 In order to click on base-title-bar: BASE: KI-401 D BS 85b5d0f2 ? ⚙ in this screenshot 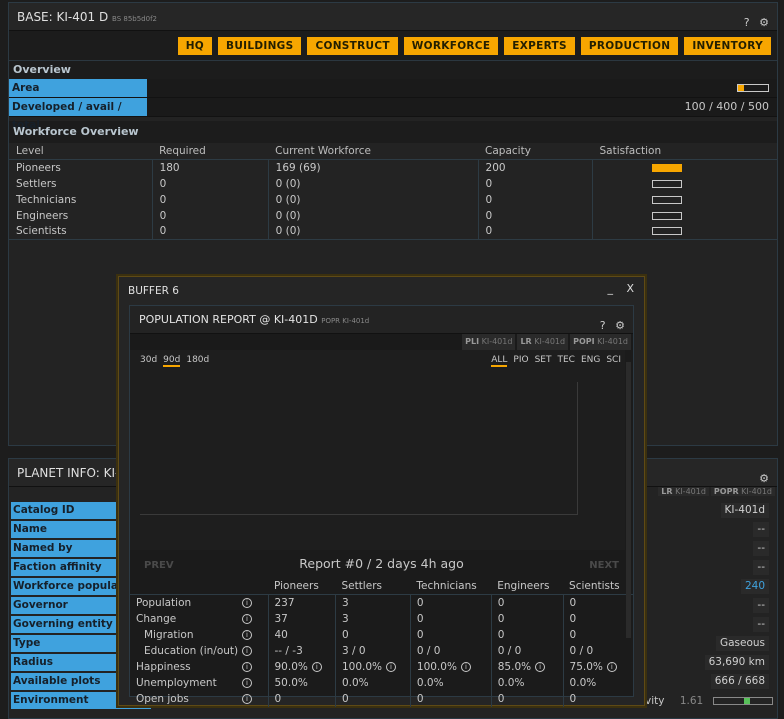, I will do `click(393, 17)`.